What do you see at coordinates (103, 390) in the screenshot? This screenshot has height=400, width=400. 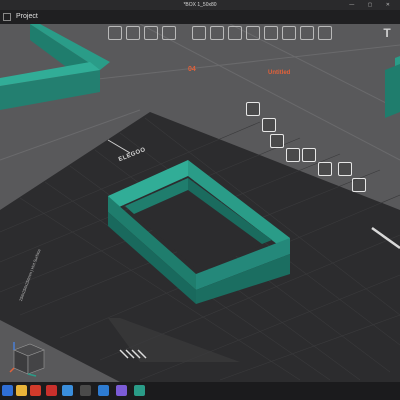 I see `mail-icon` at bounding box center [103, 390].